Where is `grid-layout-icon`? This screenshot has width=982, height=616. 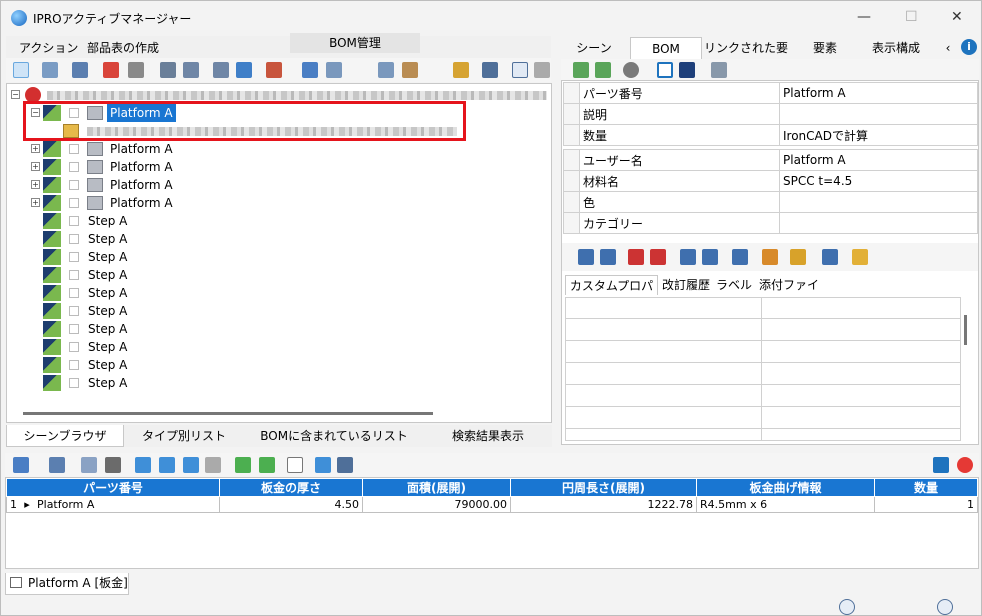 grid-layout-icon is located at coordinates (21, 465).